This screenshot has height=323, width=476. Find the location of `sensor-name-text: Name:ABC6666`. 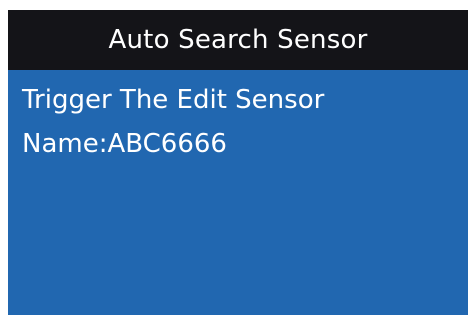

sensor-name-text: Name:ABC6666 is located at coordinates (124, 144).